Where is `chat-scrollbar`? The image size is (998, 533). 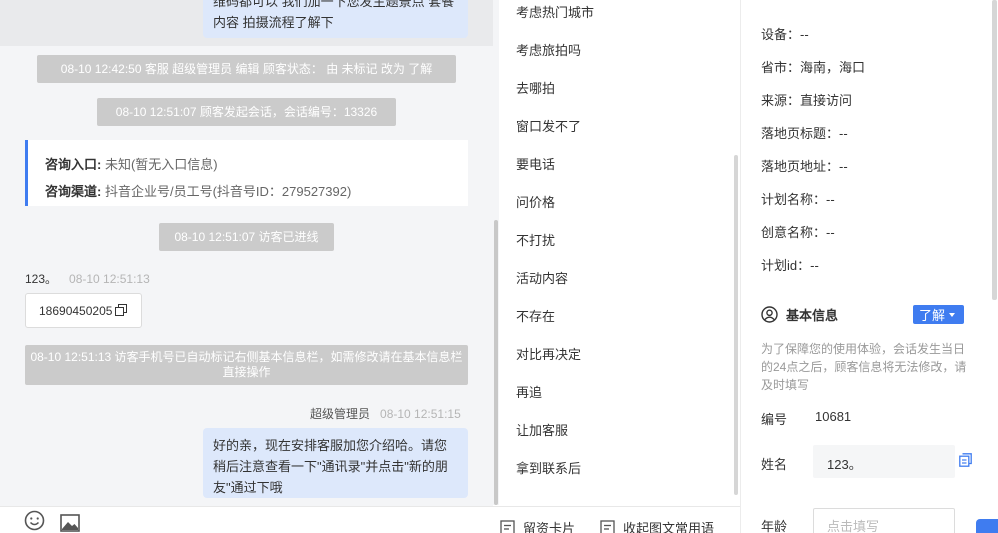
chat-scrollbar is located at coordinates (496, 362).